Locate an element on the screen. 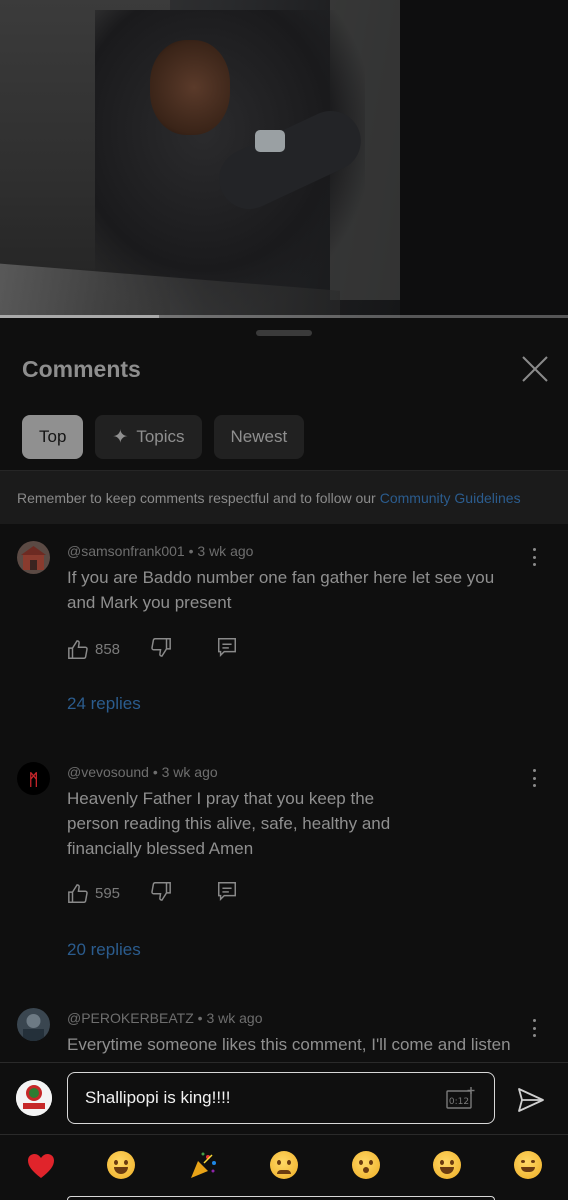  community-guidelines-link: Community Guidelines is located at coordinates (450, 498).